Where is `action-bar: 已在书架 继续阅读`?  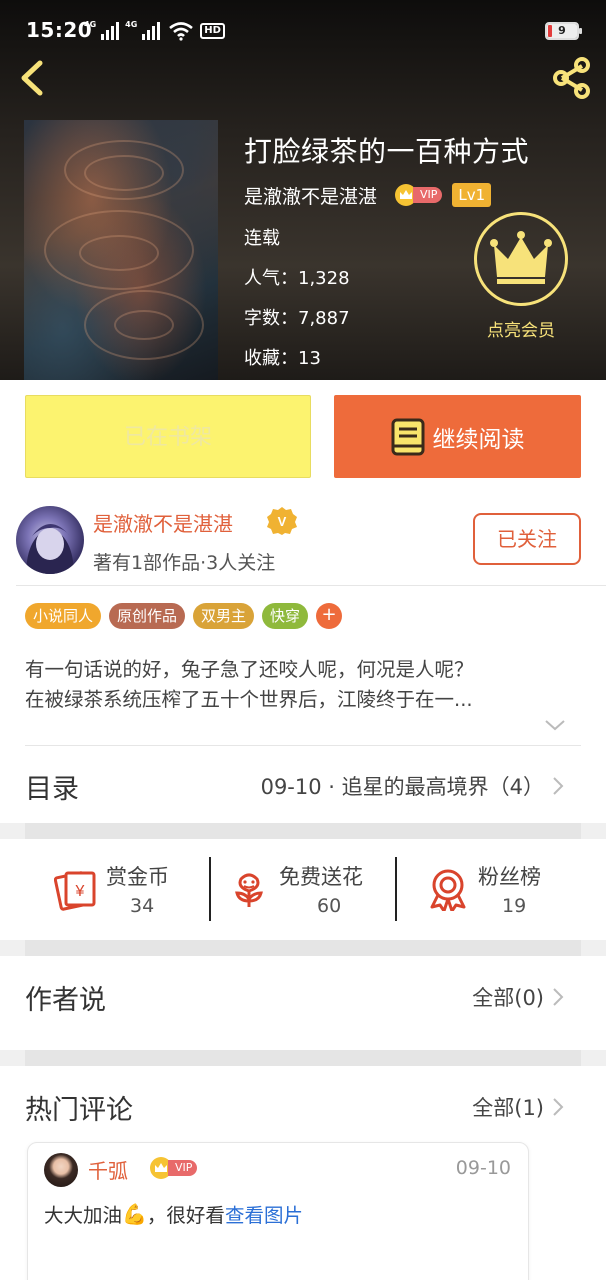 action-bar: 已在书架 继续阅读 is located at coordinates (303, 440).